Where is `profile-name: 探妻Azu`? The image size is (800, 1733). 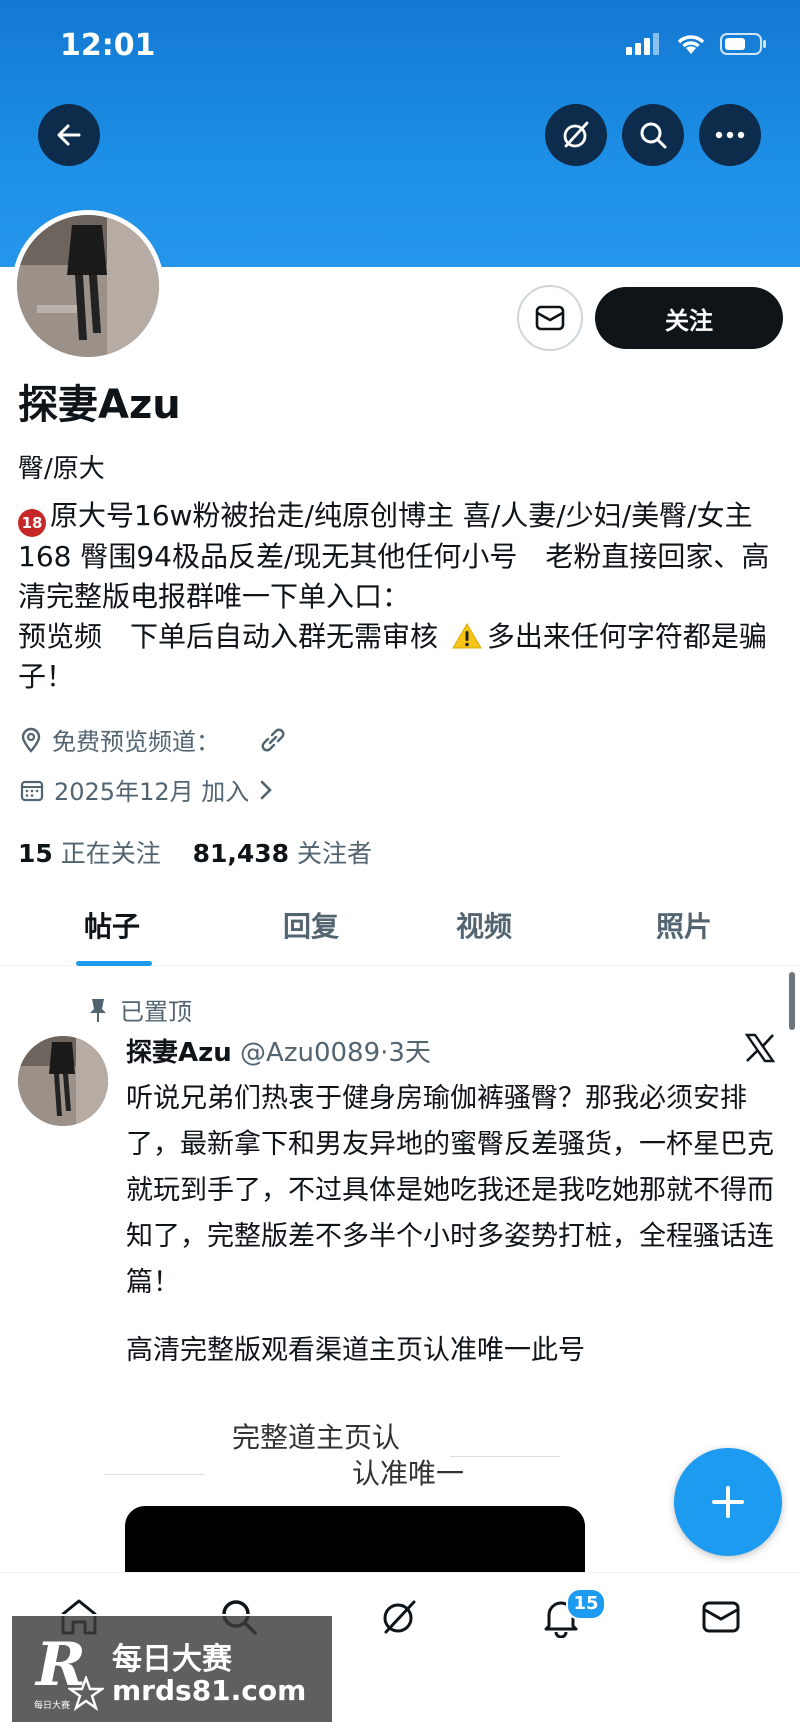 profile-name: 探妻Azu is located at coordinates (99, 405).